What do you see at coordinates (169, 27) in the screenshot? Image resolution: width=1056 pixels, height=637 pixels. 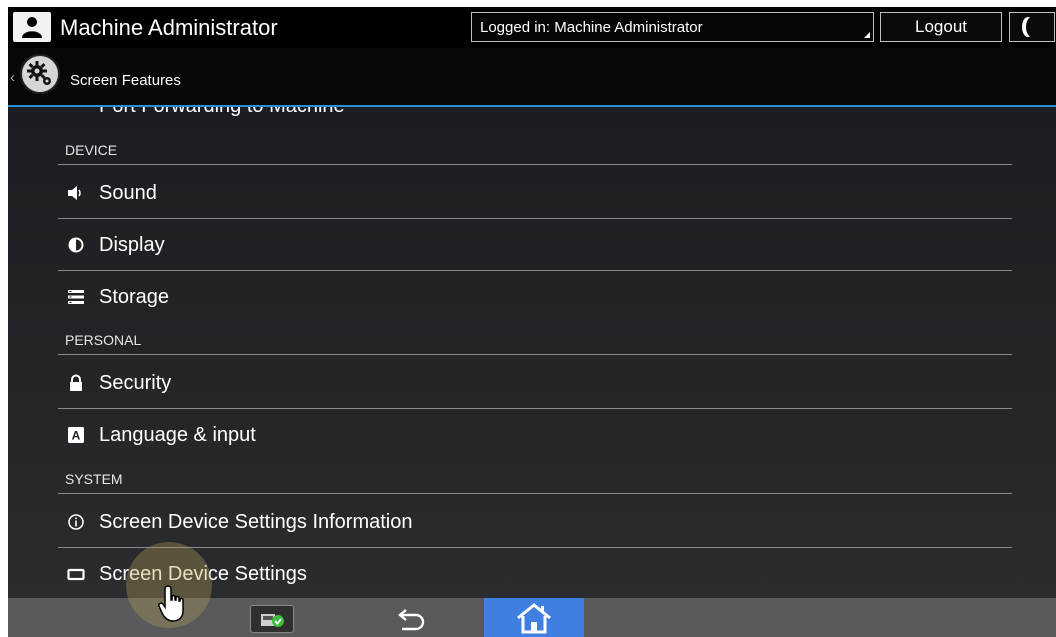 I see `user-name: Machine Administrator` at bounding box center [169, 27].